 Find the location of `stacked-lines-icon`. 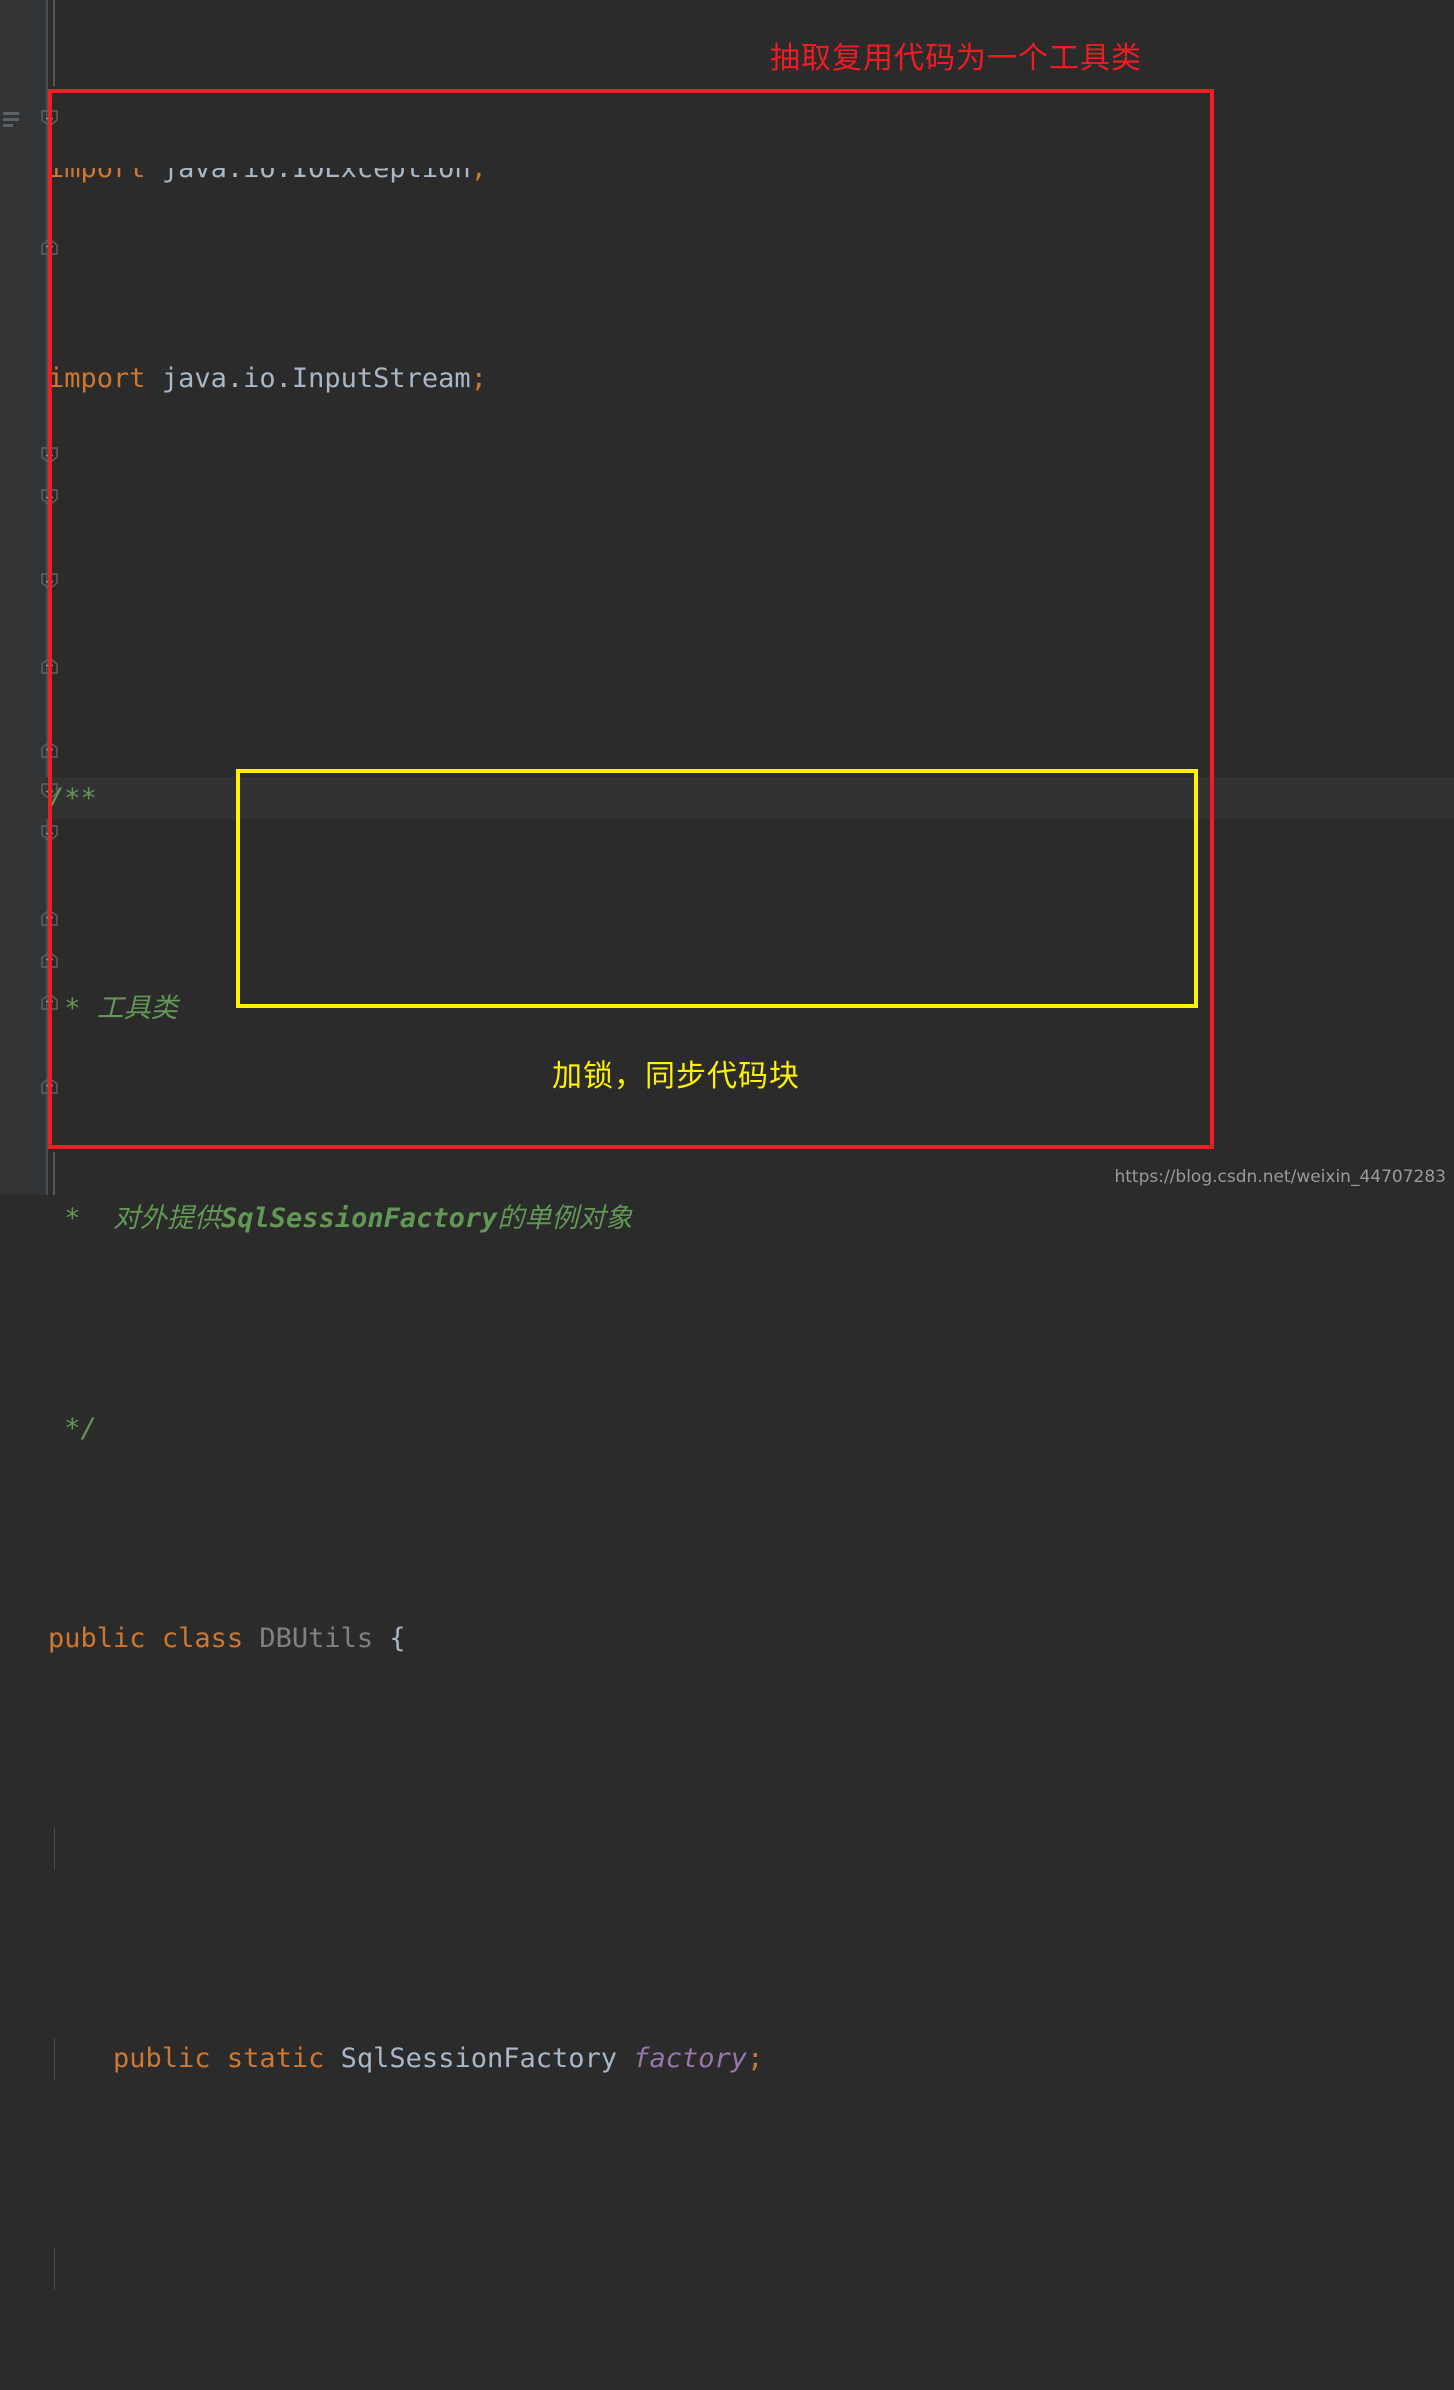

stacked-lines-icon is located at coordinates (12, 120).